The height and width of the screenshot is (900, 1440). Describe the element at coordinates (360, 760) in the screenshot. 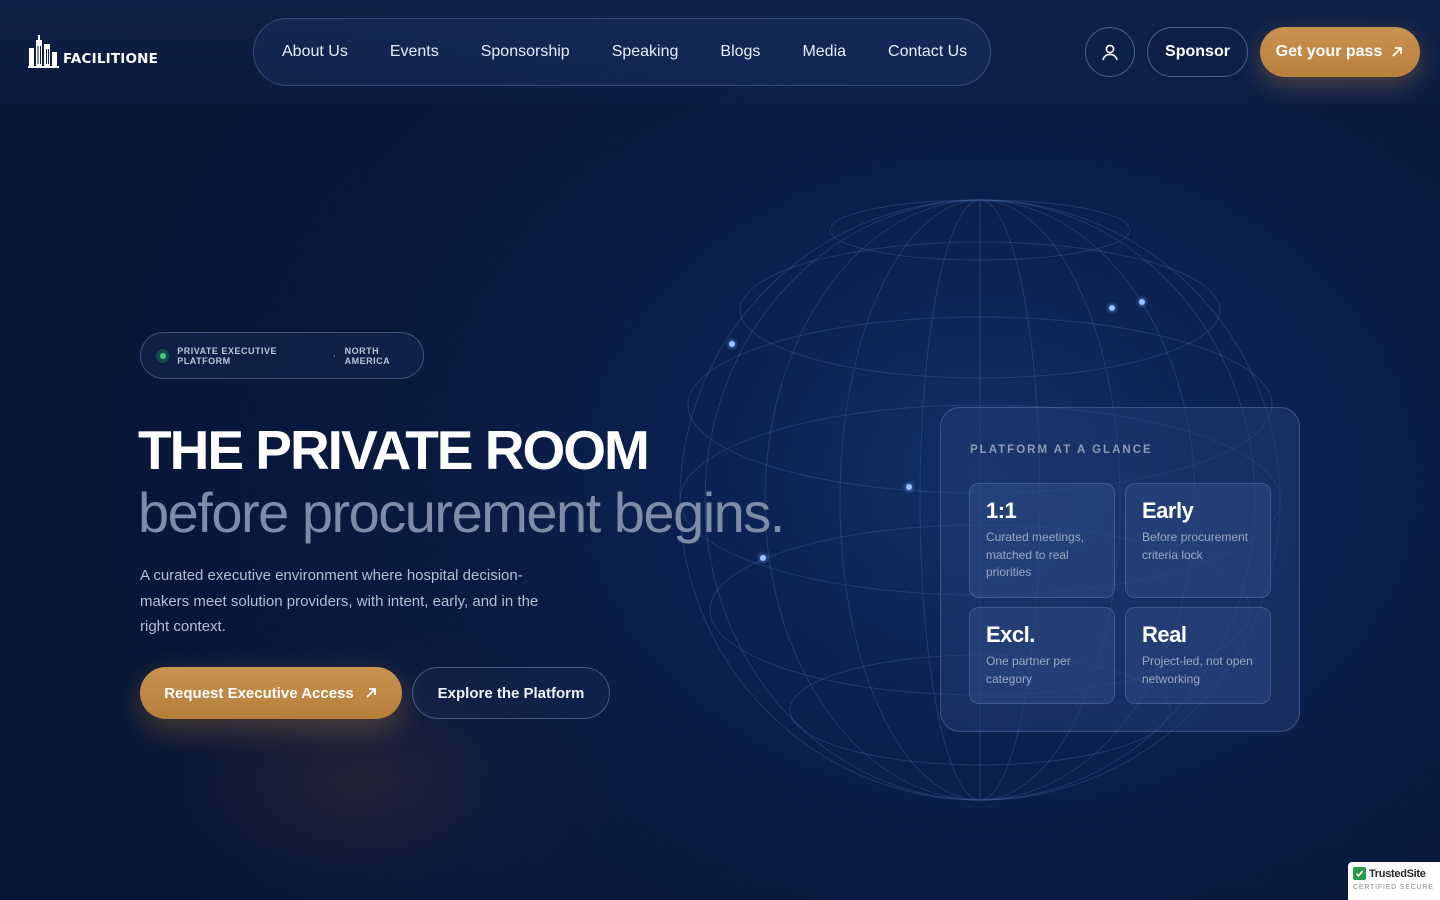

I see `background-glow` at that location.